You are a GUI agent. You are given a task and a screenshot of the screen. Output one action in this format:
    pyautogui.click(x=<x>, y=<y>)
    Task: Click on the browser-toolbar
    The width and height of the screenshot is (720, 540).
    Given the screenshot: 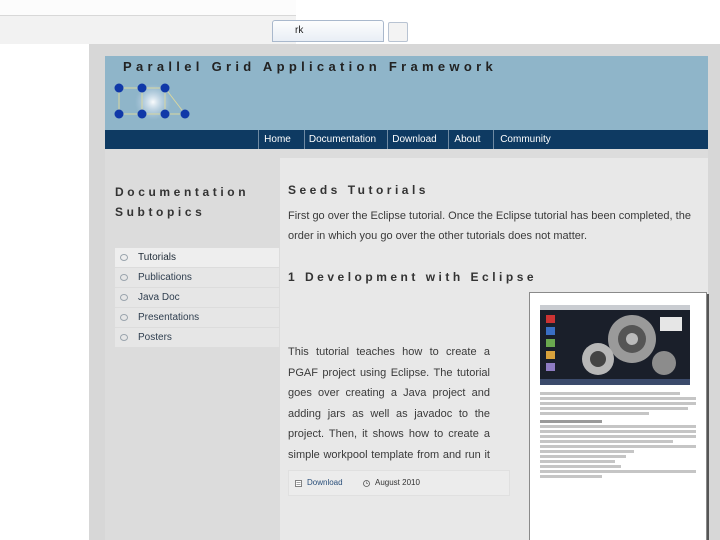 What is the action you would take?
    pyautogui.click(x=148, y=8)
    